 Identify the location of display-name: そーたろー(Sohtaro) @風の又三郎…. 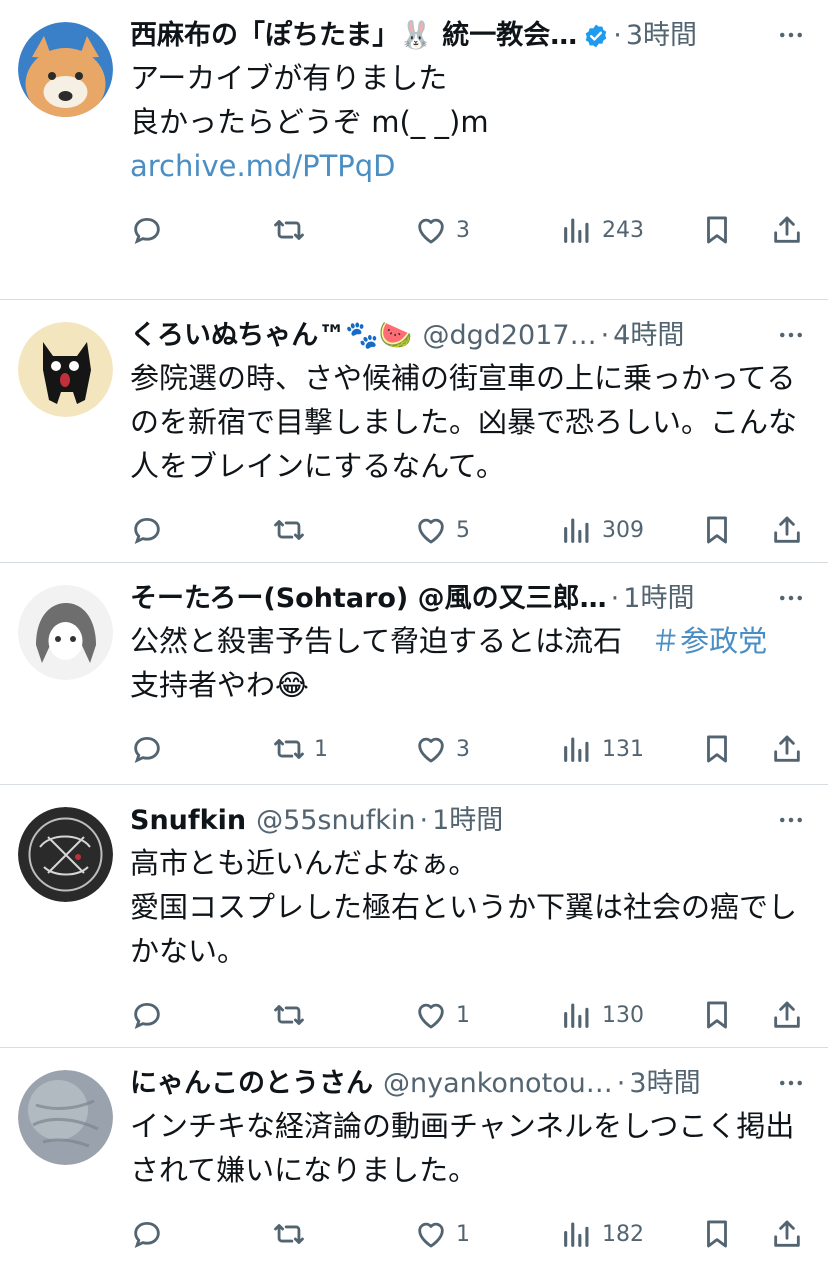
(368, 599).